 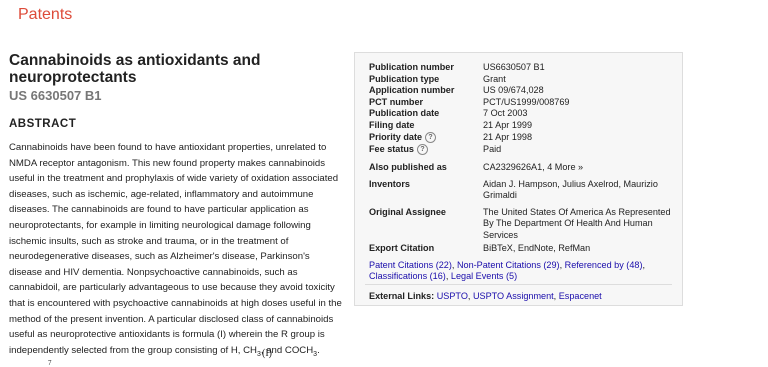 What do you see at coordinates (580, 296) in the screenshot?
I see `espacenet-link: Espacenet` at bounding box center [580, 296].